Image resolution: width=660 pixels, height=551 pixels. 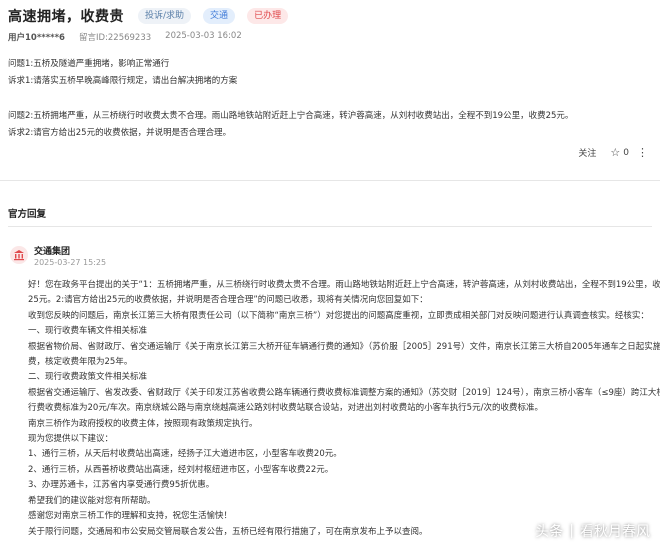 I want to click on watermark: 头条 | 看秋月春风, so click(x=592, y=531).